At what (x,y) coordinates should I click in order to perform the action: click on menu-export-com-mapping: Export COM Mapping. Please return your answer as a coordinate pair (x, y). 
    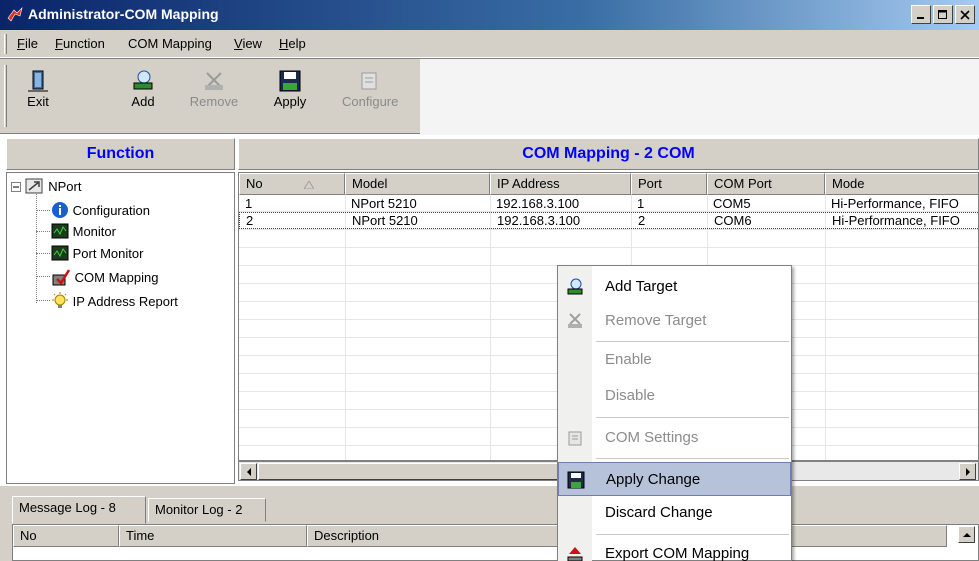
    Looking at the image, I should click on (674, 549).